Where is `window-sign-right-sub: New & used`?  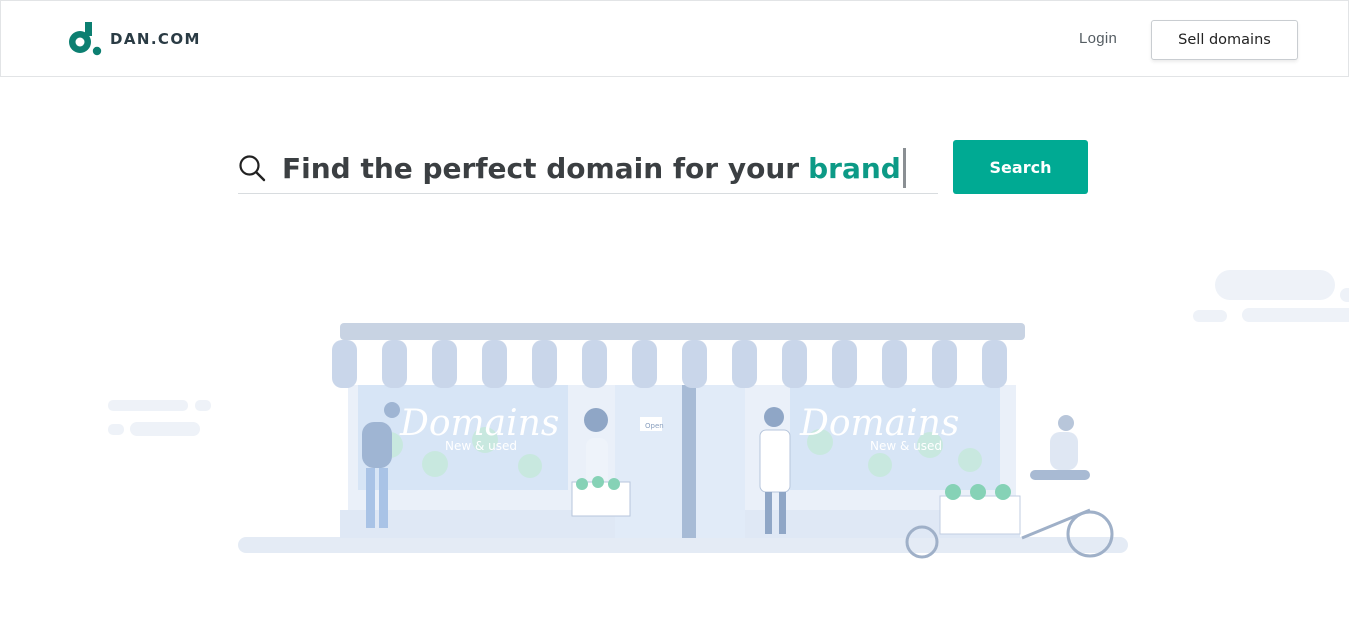
window-sign-right-sub: New & used is located at coordinates (906, 446).